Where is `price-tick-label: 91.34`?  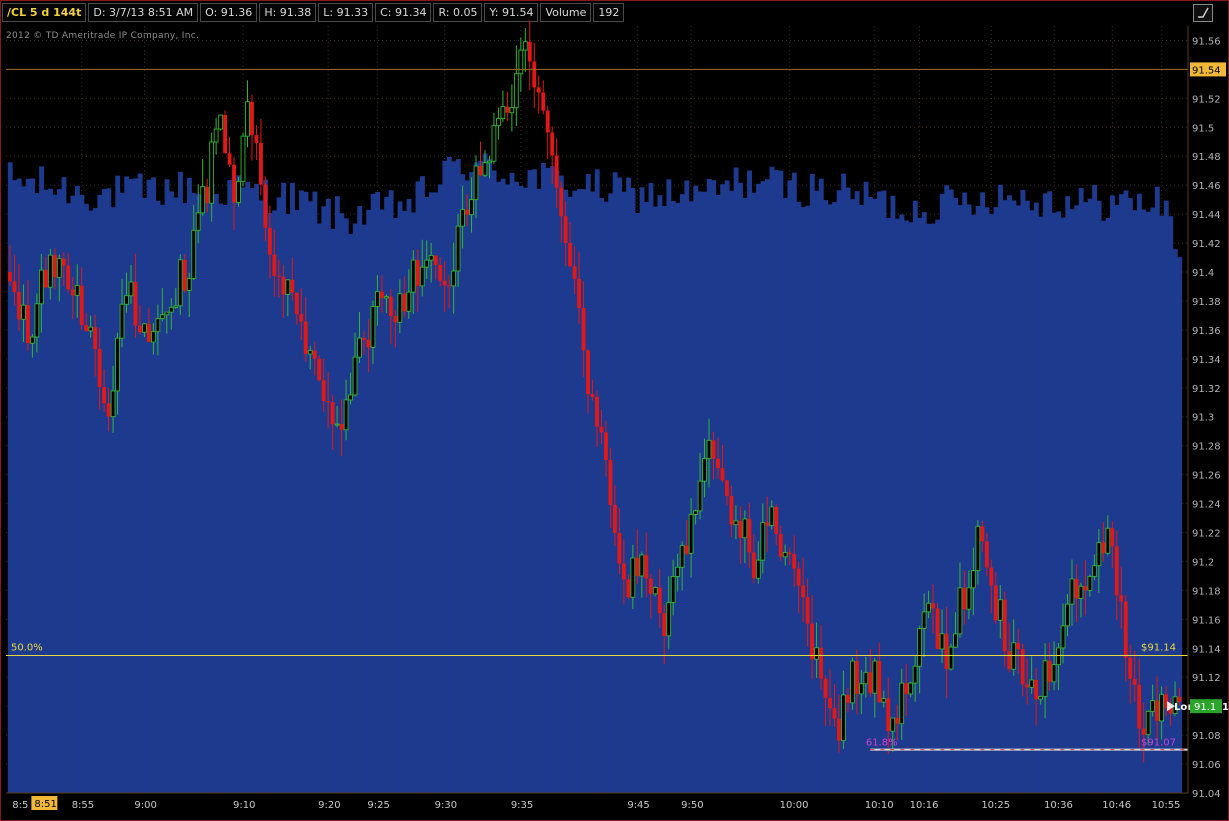
price-tick-label: 91.34 is located at coordinates (1206, 360).